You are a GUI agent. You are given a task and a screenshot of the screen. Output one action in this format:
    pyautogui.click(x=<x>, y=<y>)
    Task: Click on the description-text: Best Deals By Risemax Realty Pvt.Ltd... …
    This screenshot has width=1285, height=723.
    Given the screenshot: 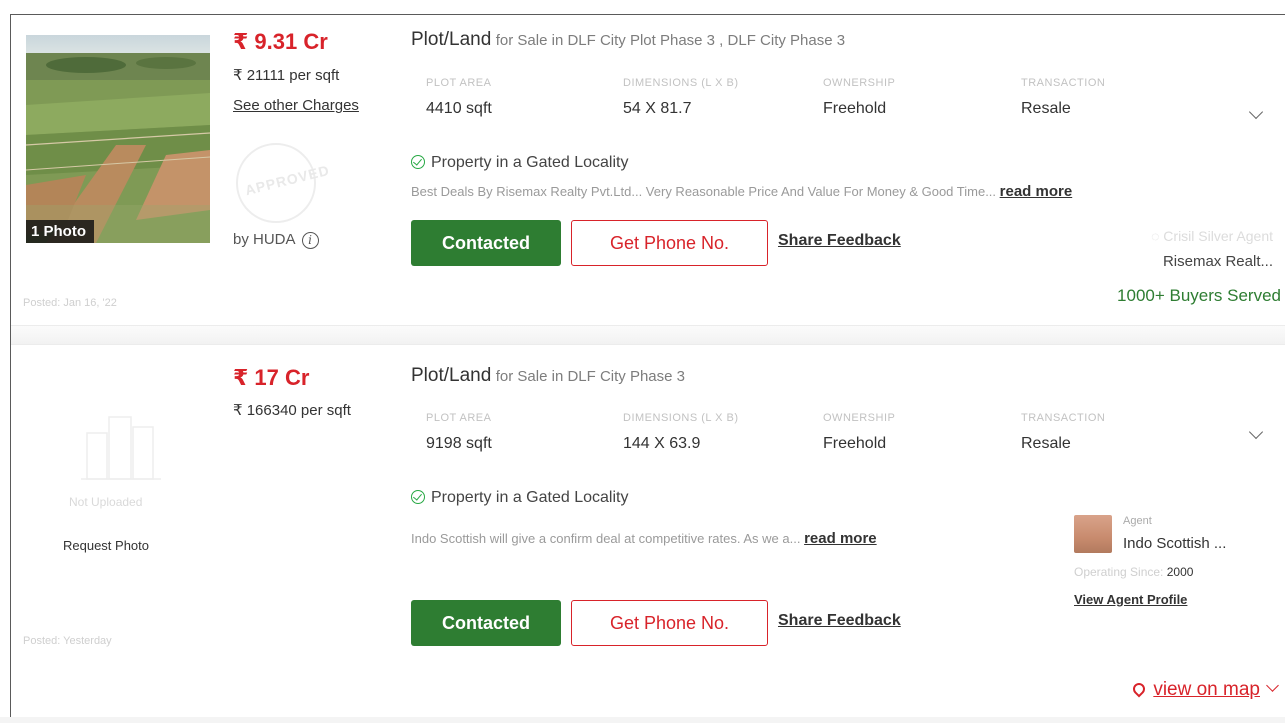 What is the action you would take?
    pyautogui.click(x=704, y=191)
    